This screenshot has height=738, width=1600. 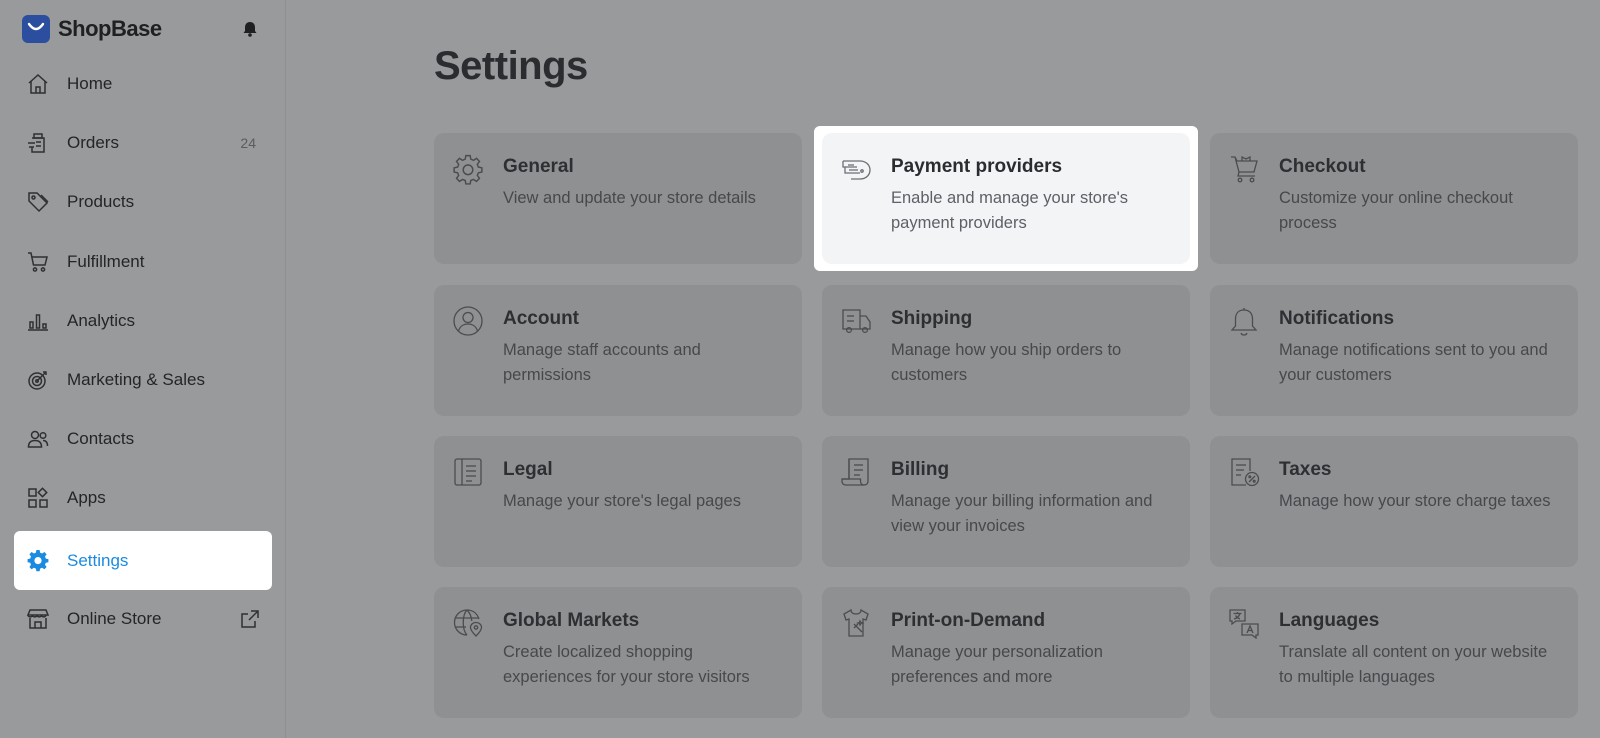 What do you see at coordinates (1322, 166) in the screenshot?
I see `card-title: Checkout` at bounding box center [1322, 166].